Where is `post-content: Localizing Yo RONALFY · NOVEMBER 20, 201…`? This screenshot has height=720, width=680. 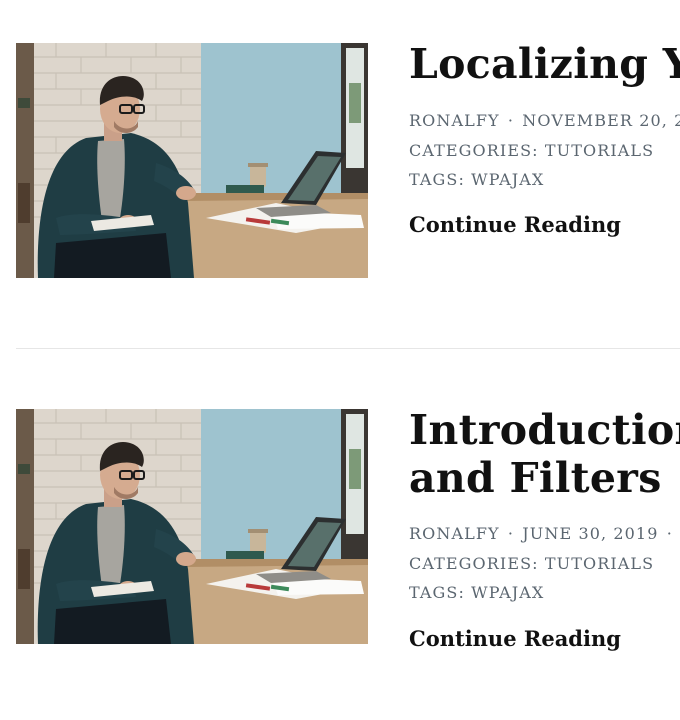
post-content: Localizing Yo RONALFY · NOVEMBER 20, 201… is located at coordinates (544, 138).